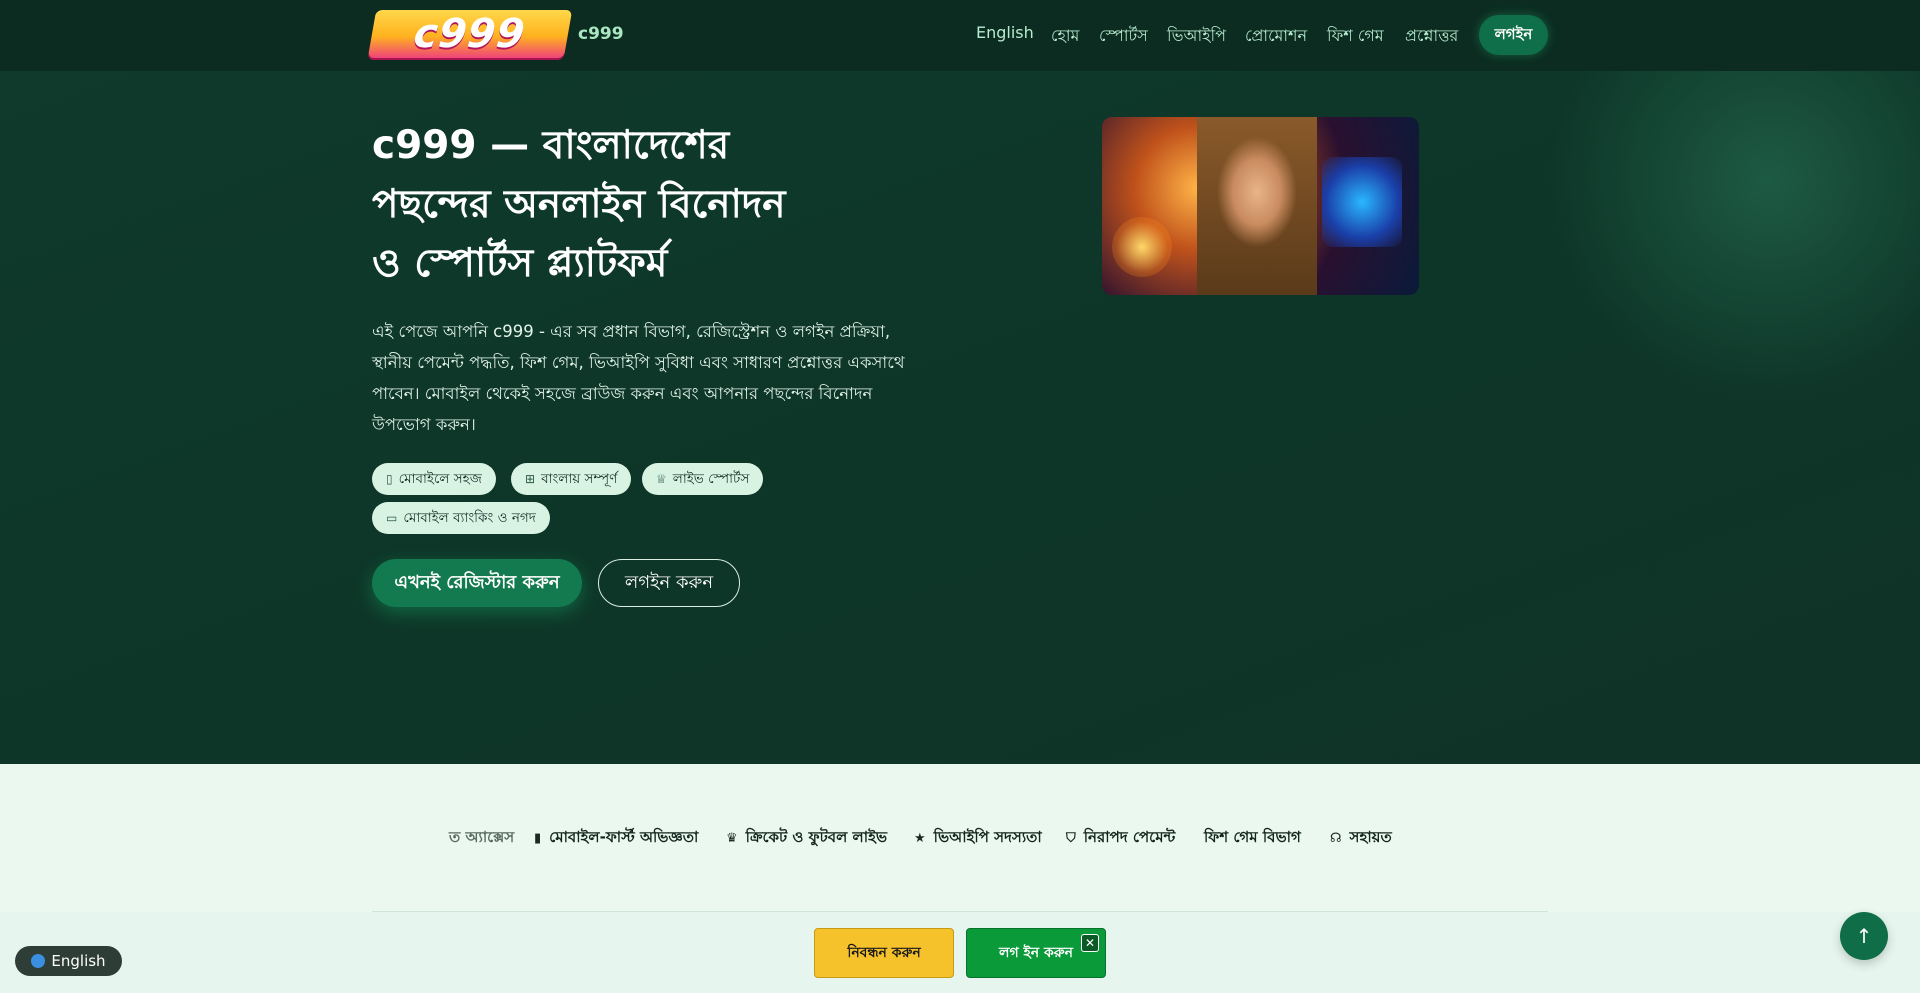 The height and width of the screenshot is (993, 1920). What do you see at coordinates (601, 34) in the screenshot?
I see `brand-name: c999` at bounding box center [601, 34].